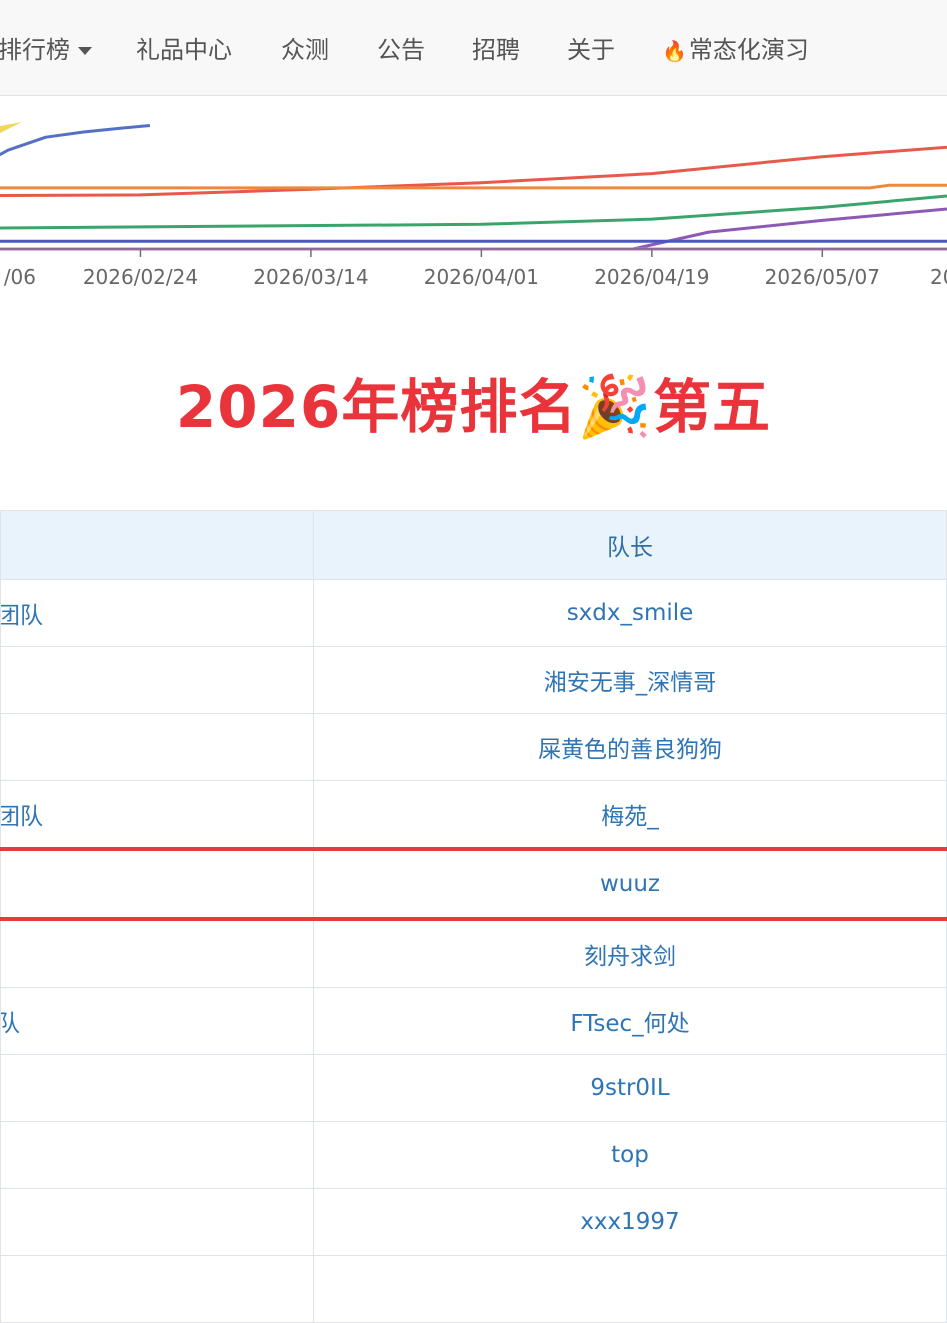  What do you see at coordinates (591, 50) in the screenshot?
I see `nav-about: 关于` at bounding box center [591, 50].